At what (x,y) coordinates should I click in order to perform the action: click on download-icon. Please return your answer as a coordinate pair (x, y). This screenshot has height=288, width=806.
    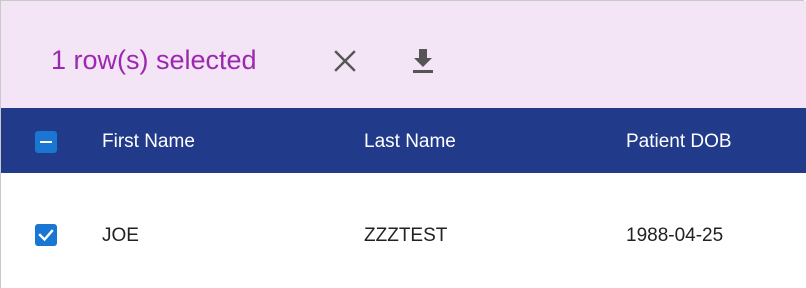
    Looking at the image, I should click on (423, 61).